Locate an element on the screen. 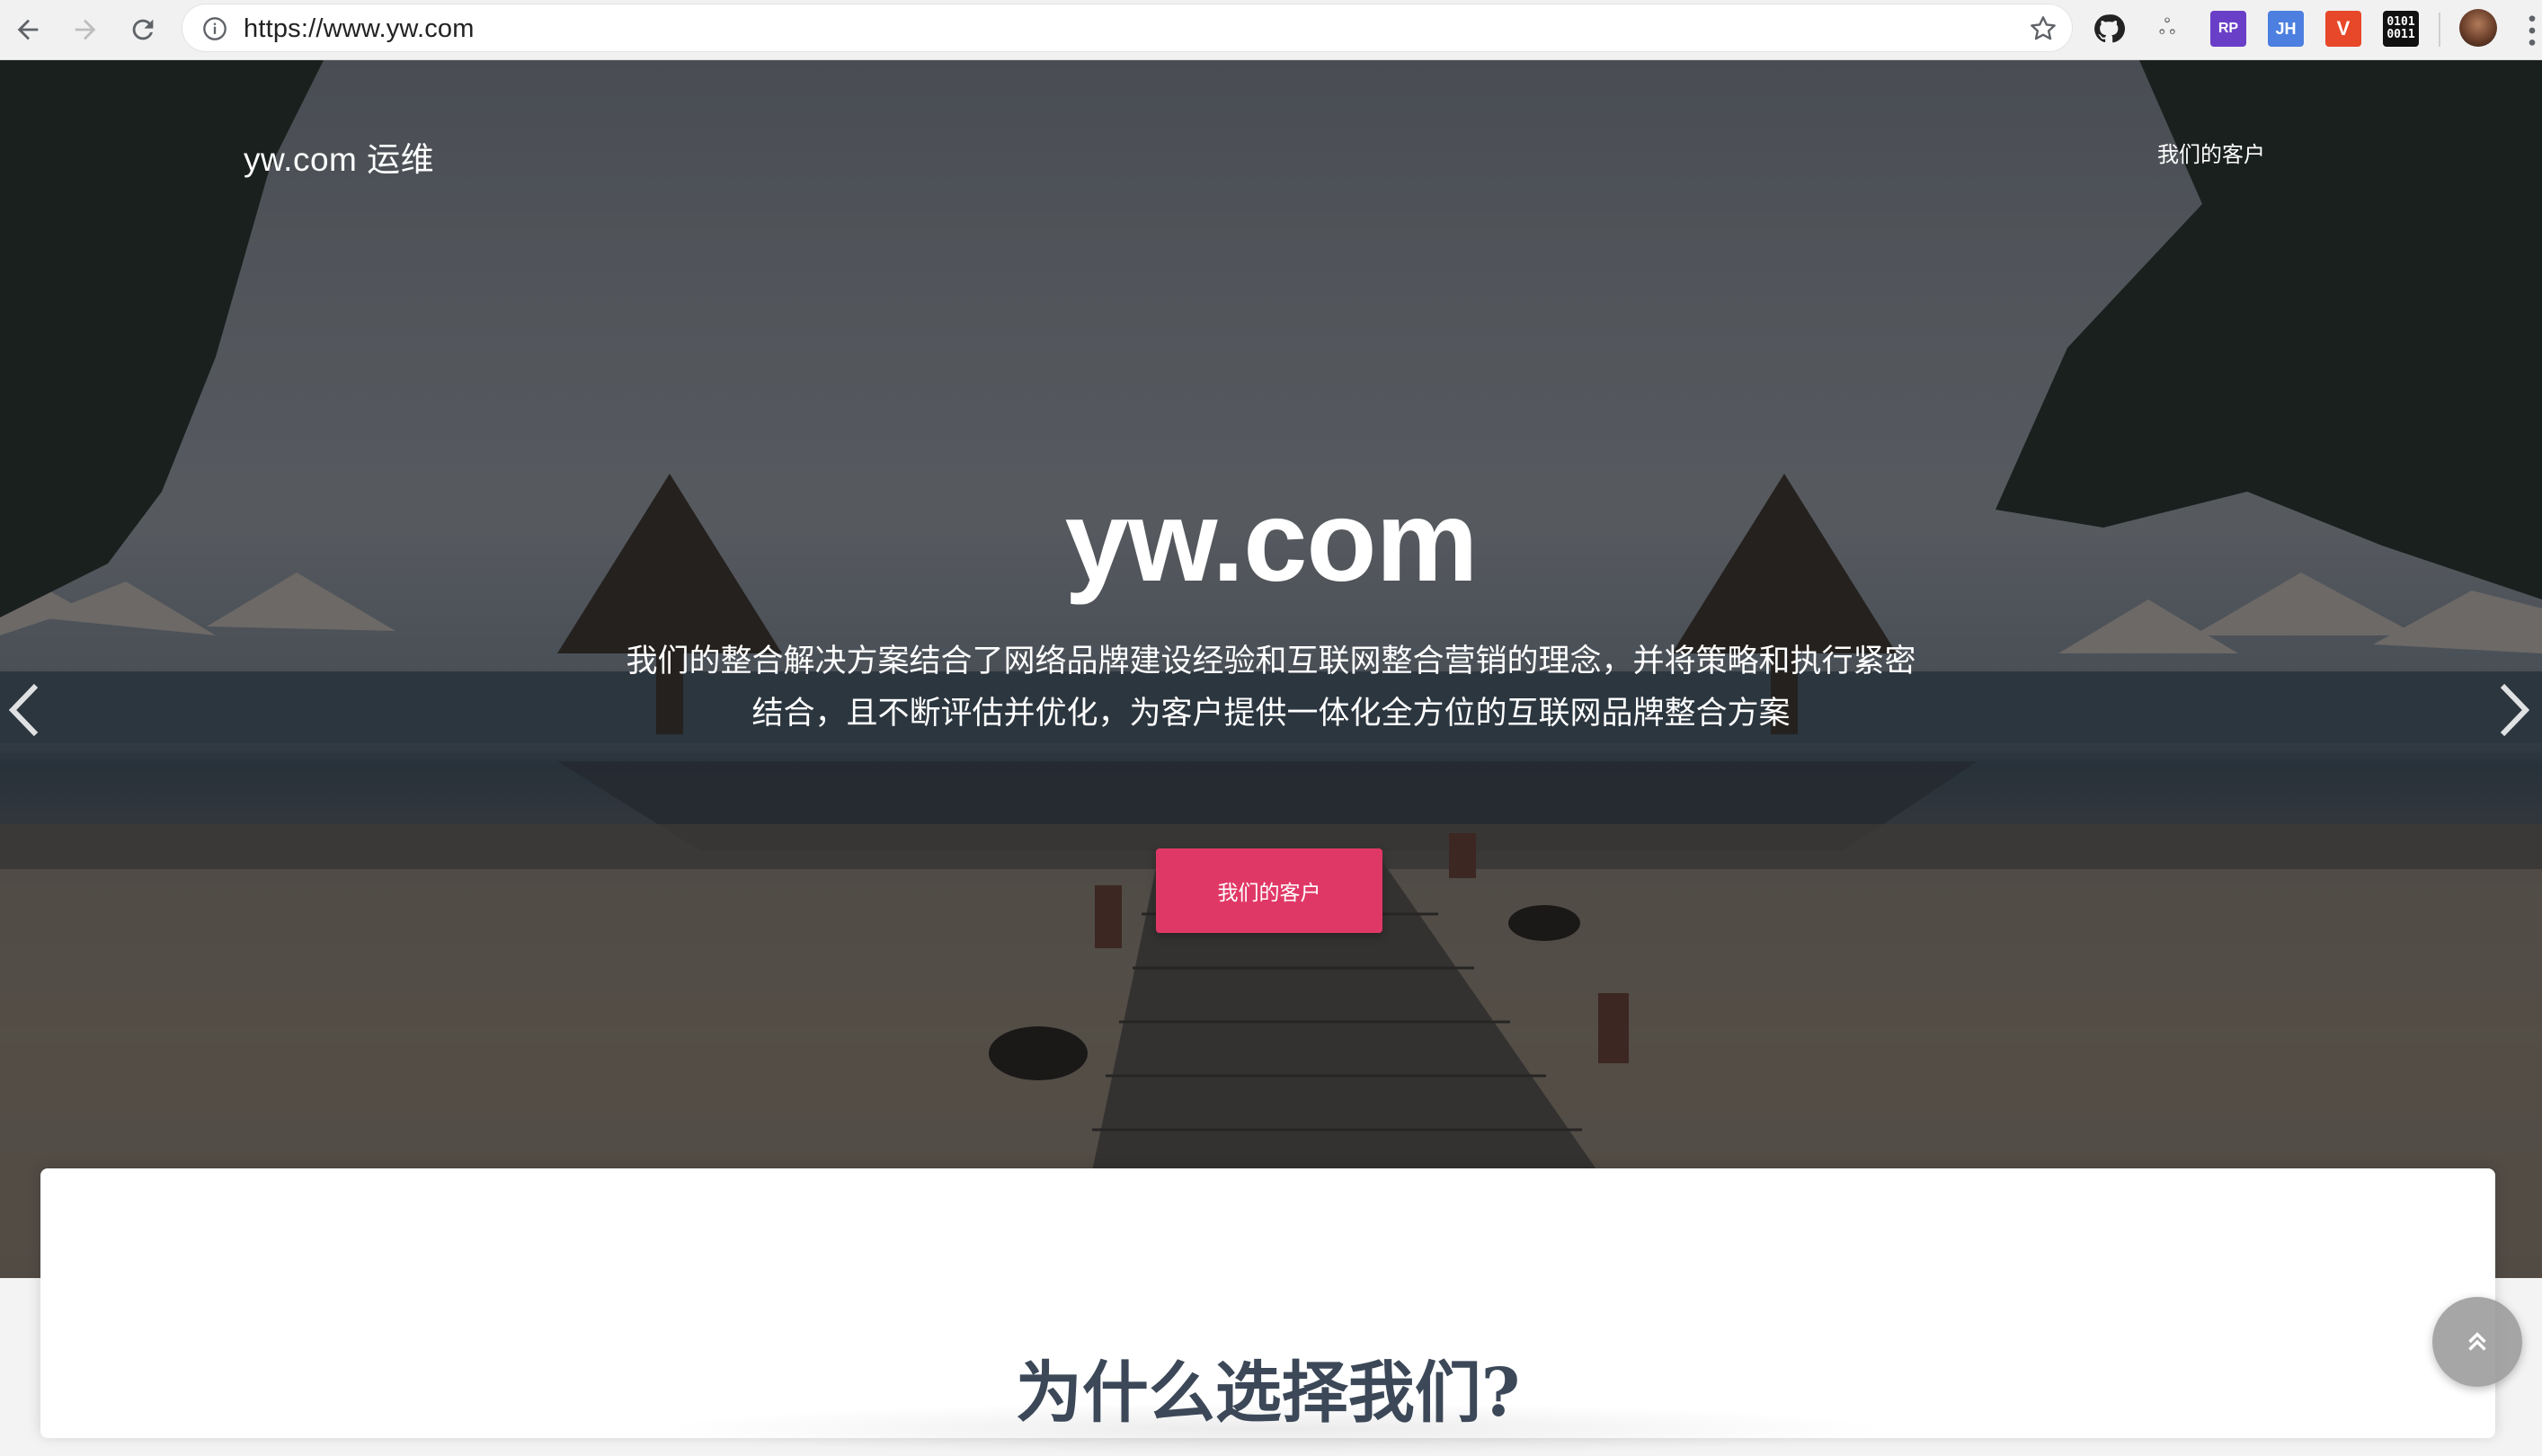 The image size is (2542, 1456). address-bar: https://www.yw.com is located at coordinates (1128, 28).